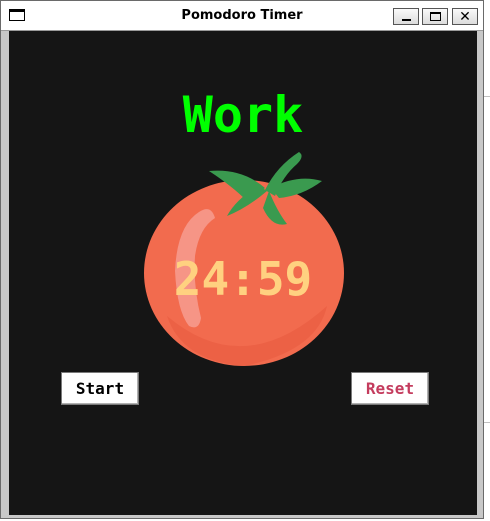  I want to click on close-button: ✕, so click(465, 16).